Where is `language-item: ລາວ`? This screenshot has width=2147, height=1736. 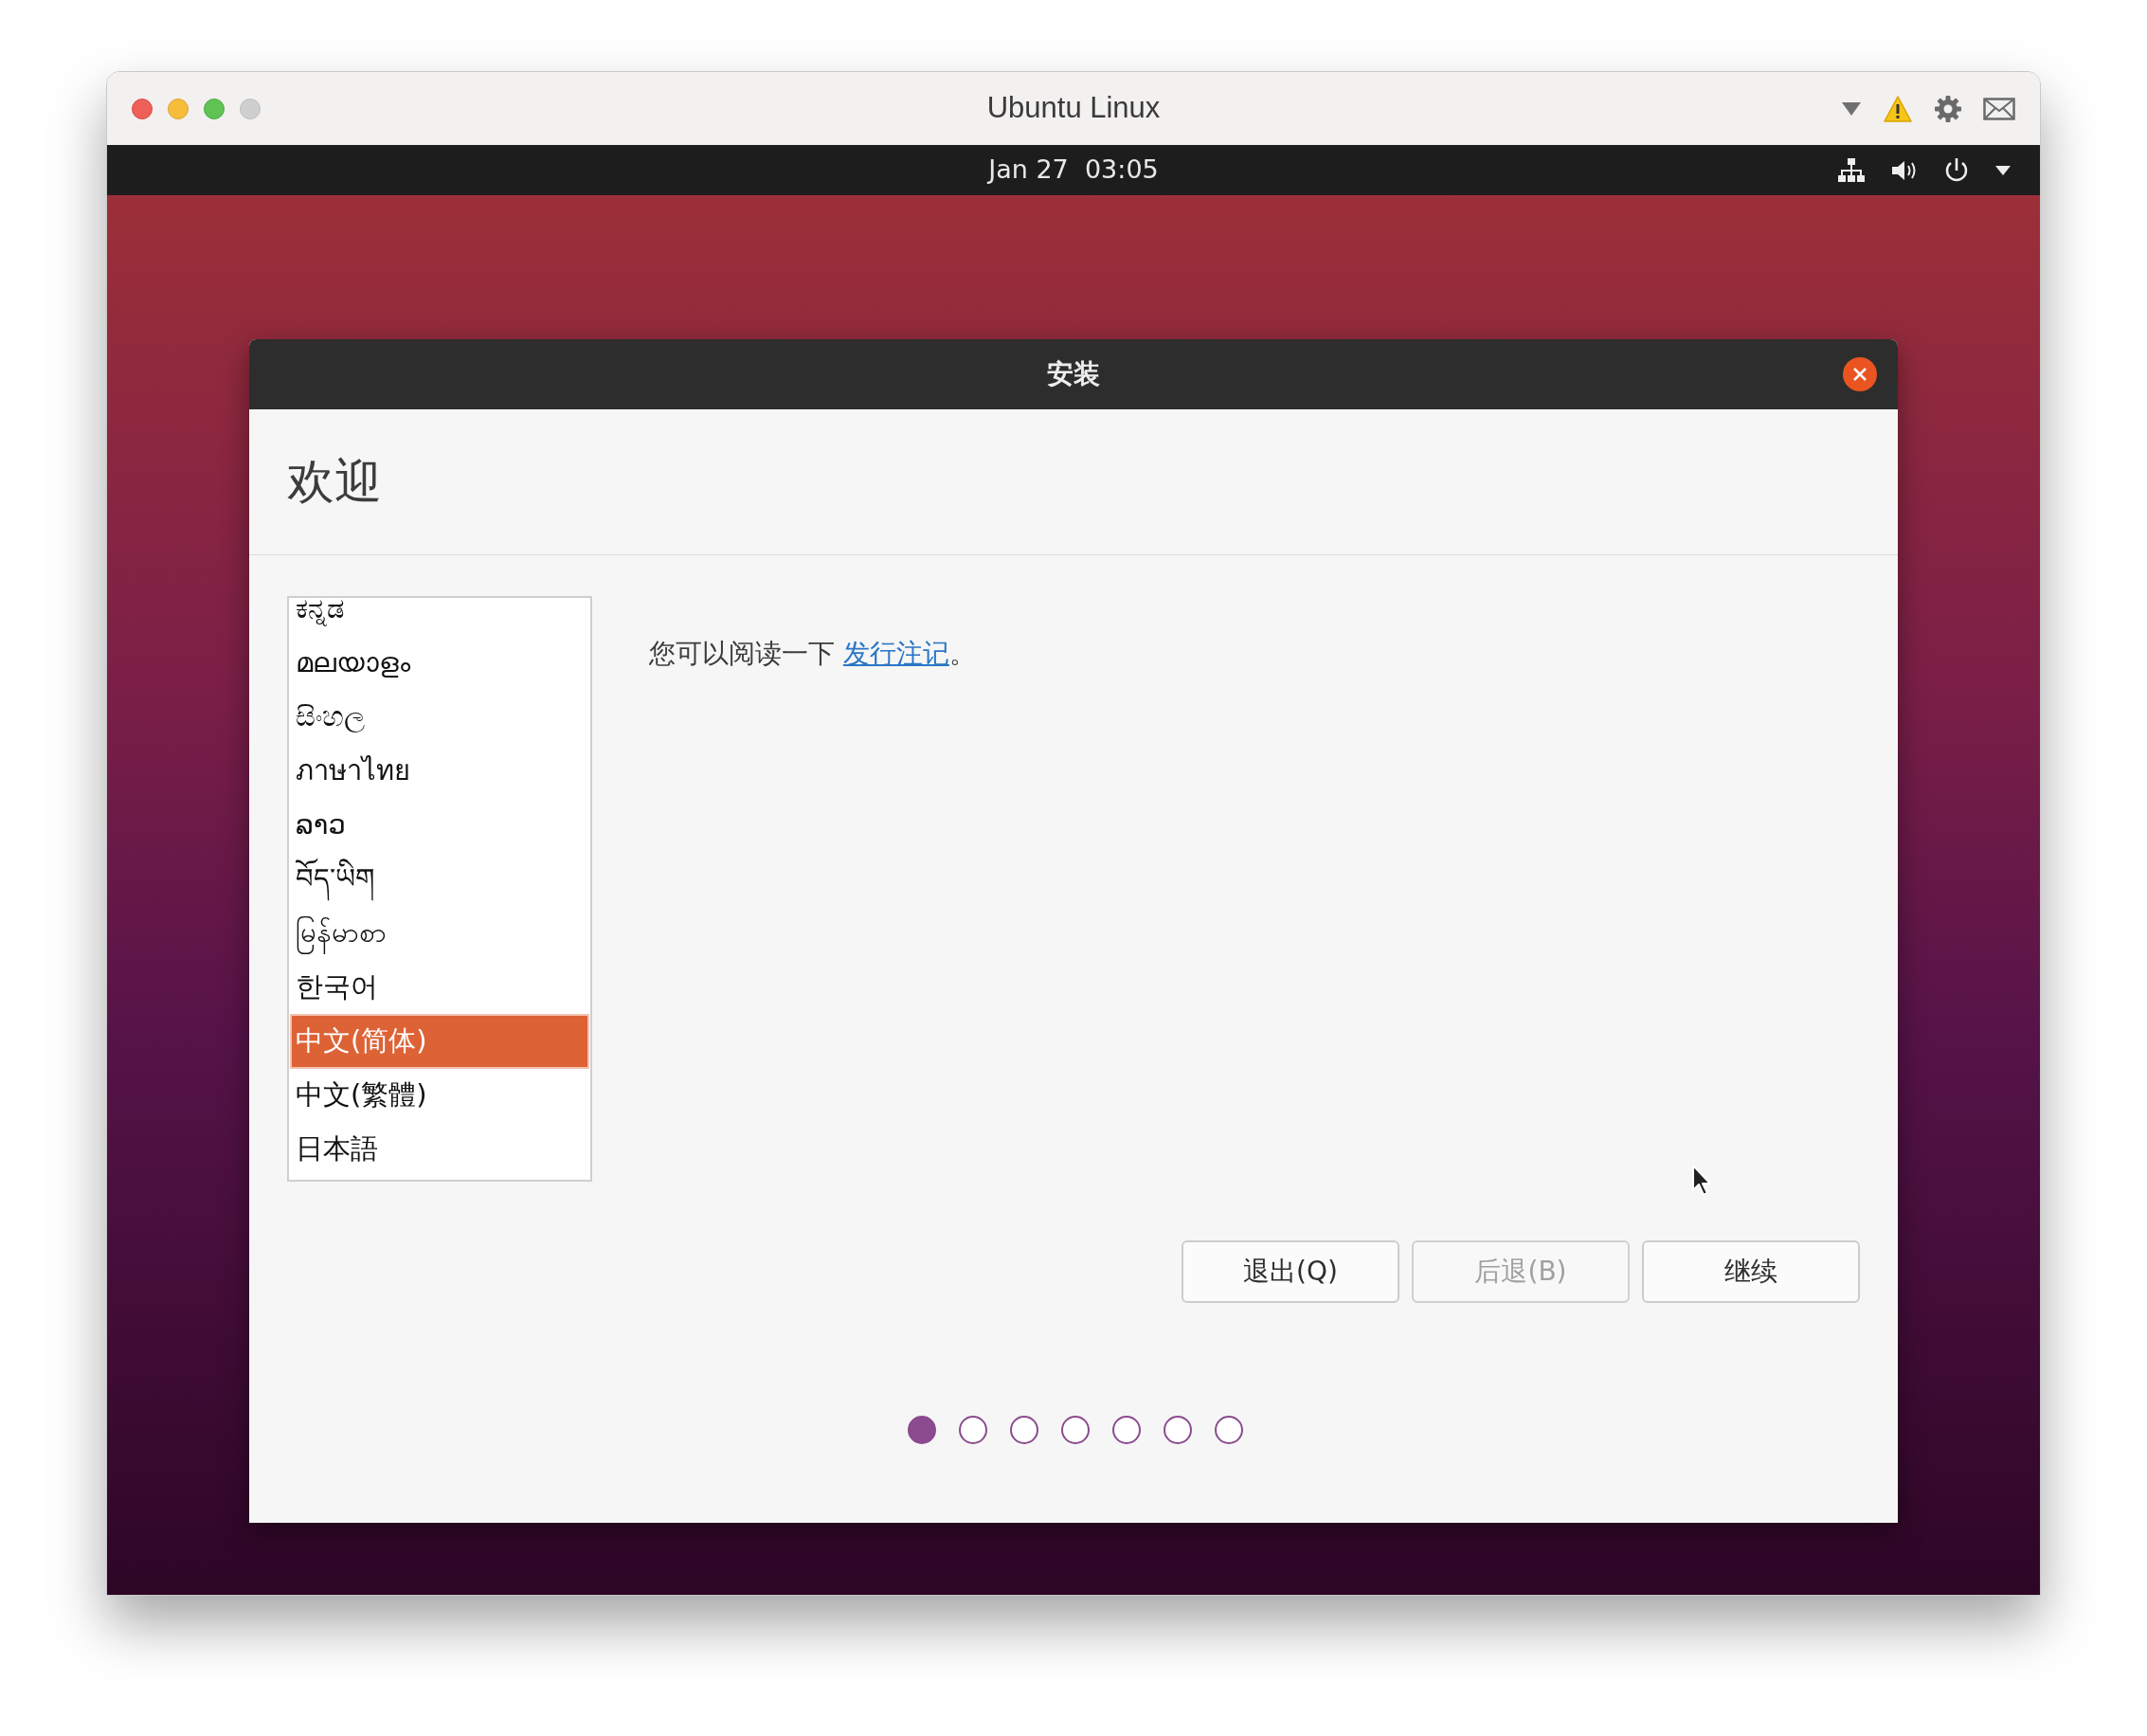
language-item: ລາວ is located at coordinates (439, 825).